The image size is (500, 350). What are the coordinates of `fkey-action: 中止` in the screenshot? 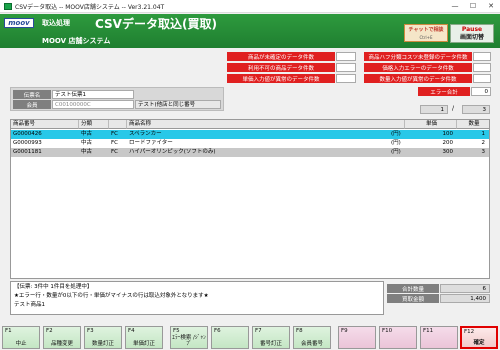 It's located at (21, 344).